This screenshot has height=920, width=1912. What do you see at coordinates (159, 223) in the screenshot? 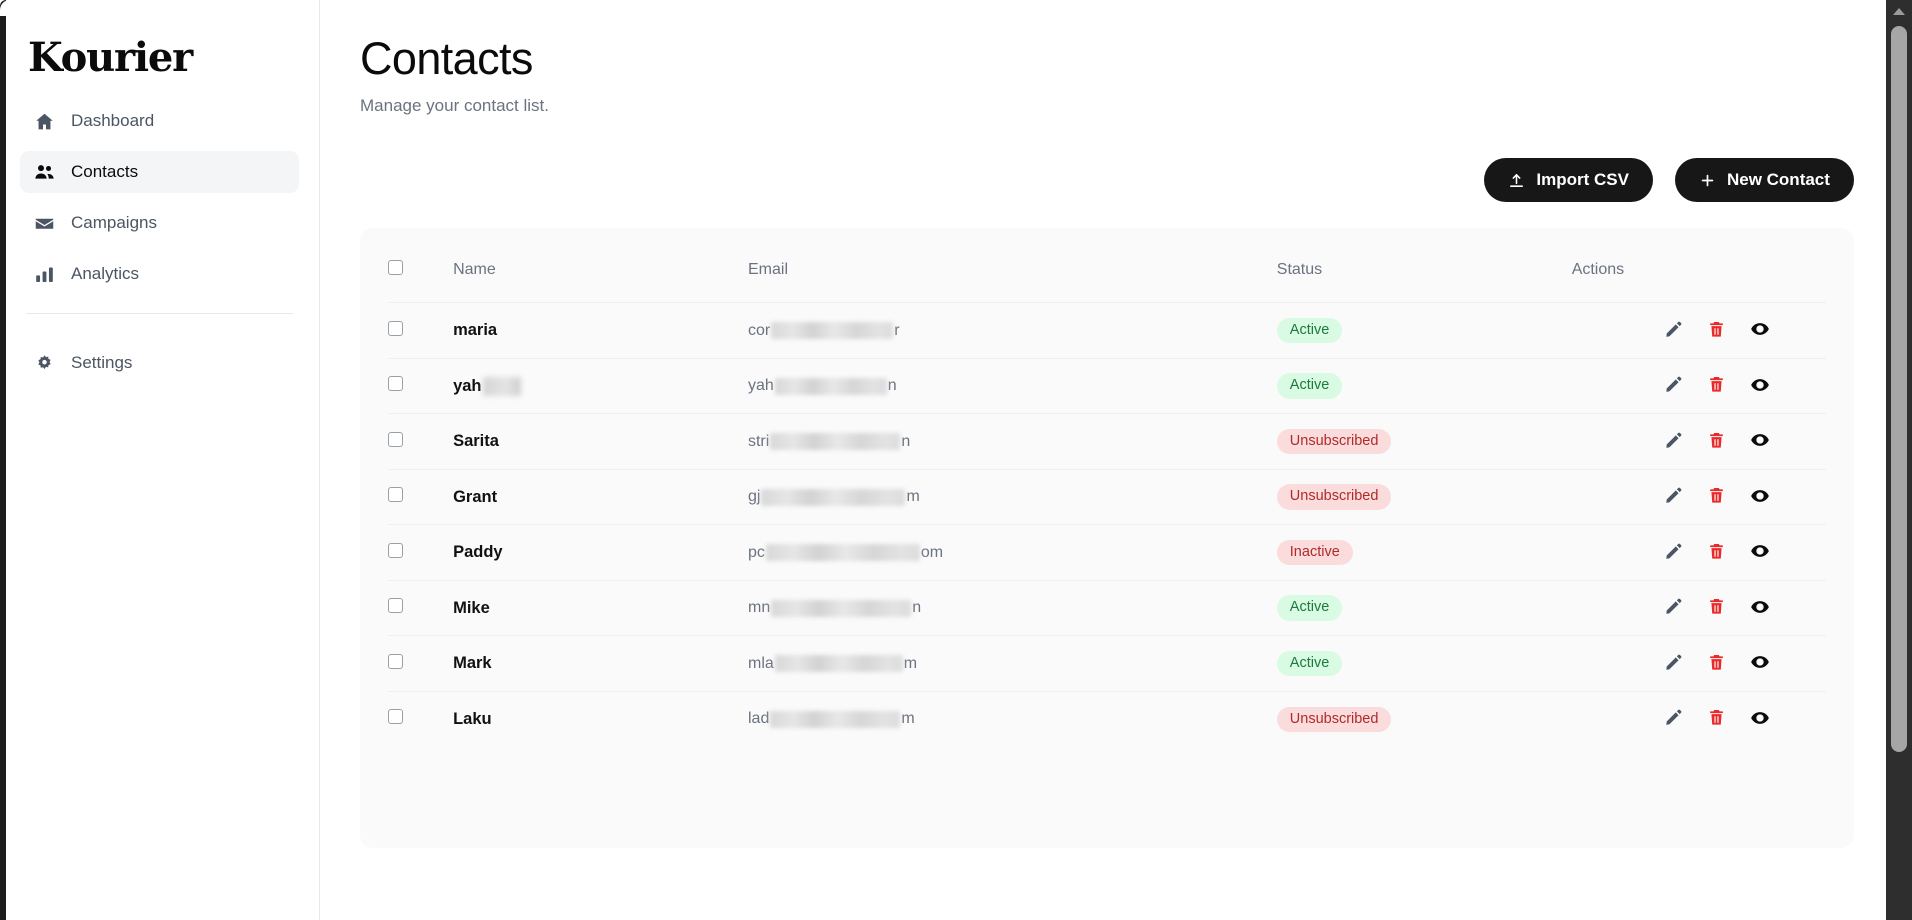
I see `sidebar-item-campaigns: Campaigns` at bounding box center [159, 223].